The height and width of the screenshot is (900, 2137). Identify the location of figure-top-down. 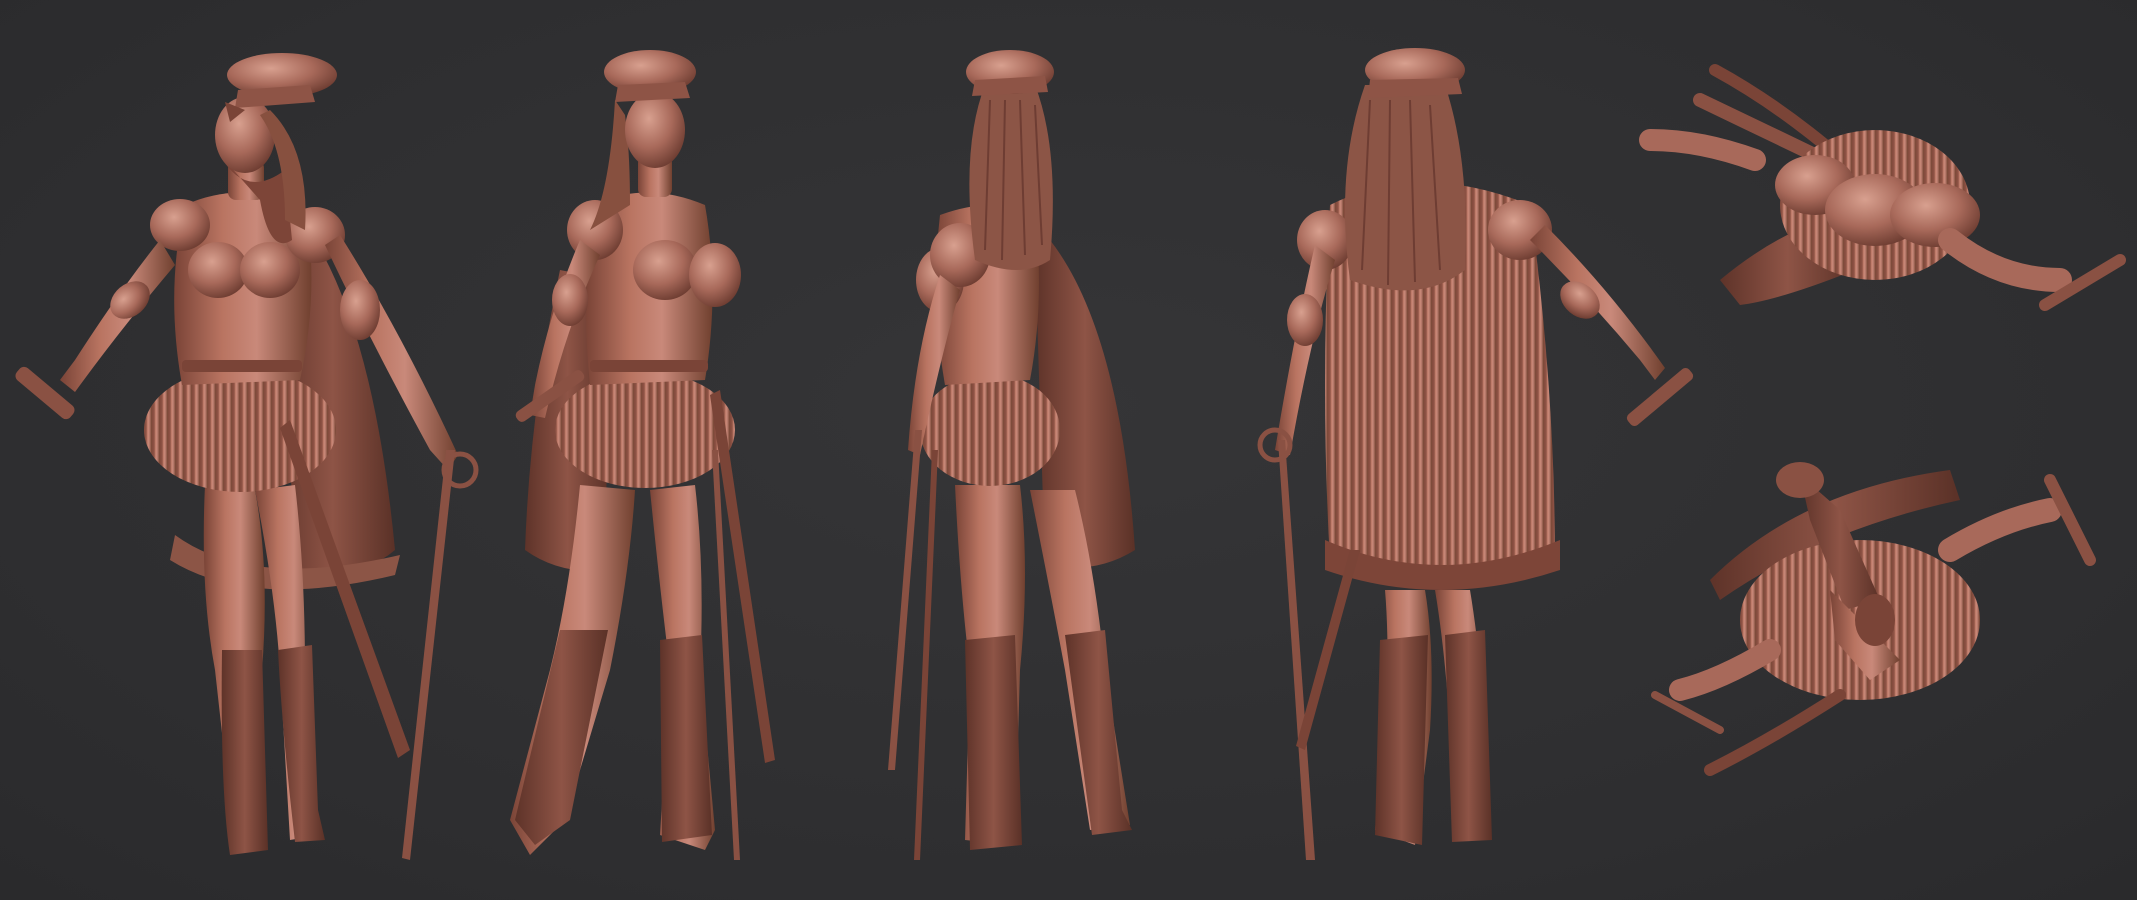
(1873, 210).